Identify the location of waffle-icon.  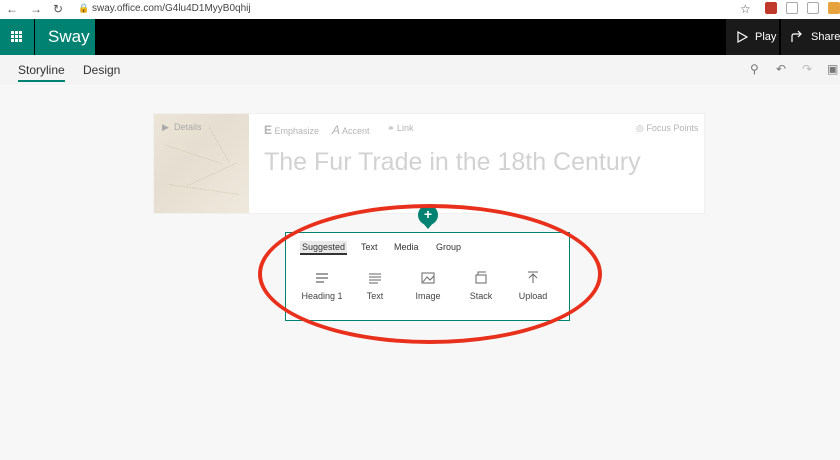
(17, 37).